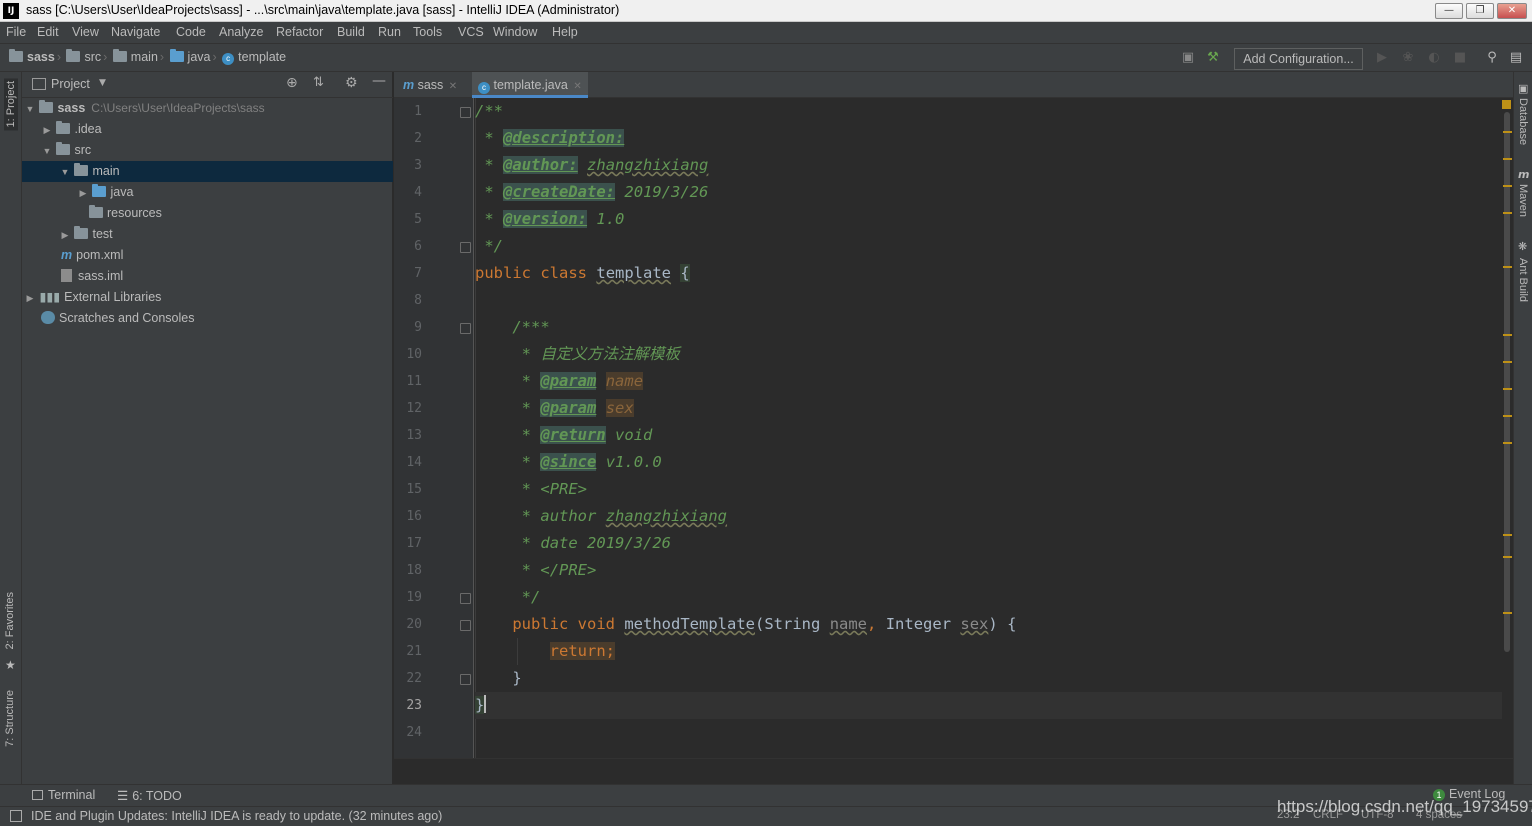 The height and width of the screenshot is (826, 1532). What do you see at coordinates (191, 32) in the screenshot?
I see `menu-code: Code` at bounding box center [191, 32].